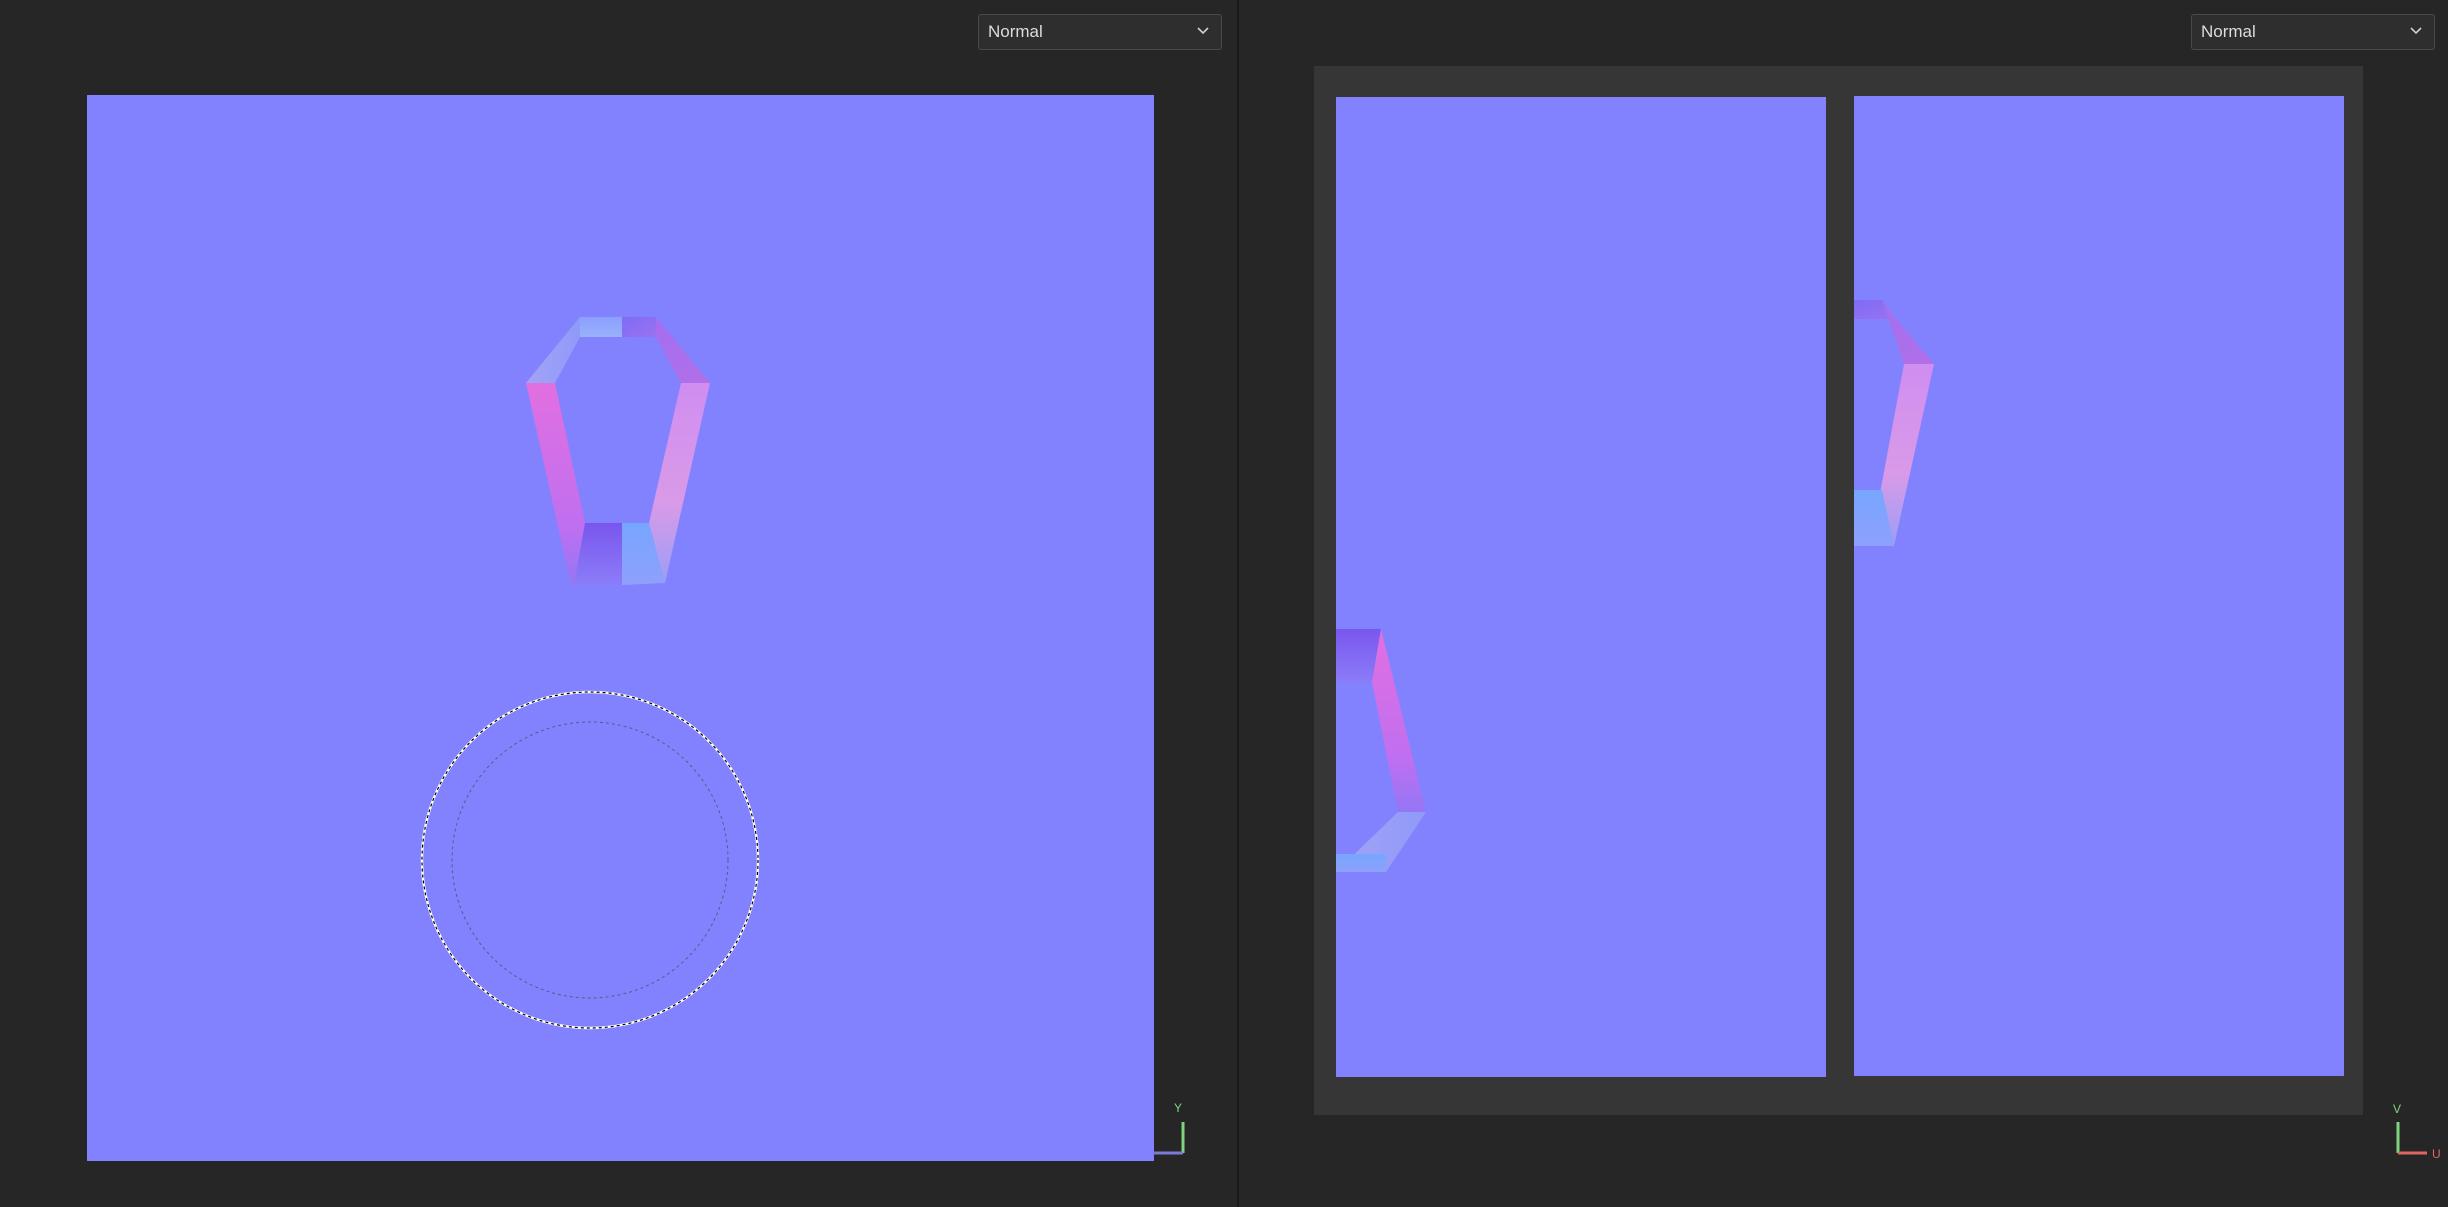 The image size is (2448, 1207). What do you see at coordinates (2313, 32) in the screenshot?
I see `viewport-uv-mode-dropdown: Normal` at bounding box center [2313, 32].